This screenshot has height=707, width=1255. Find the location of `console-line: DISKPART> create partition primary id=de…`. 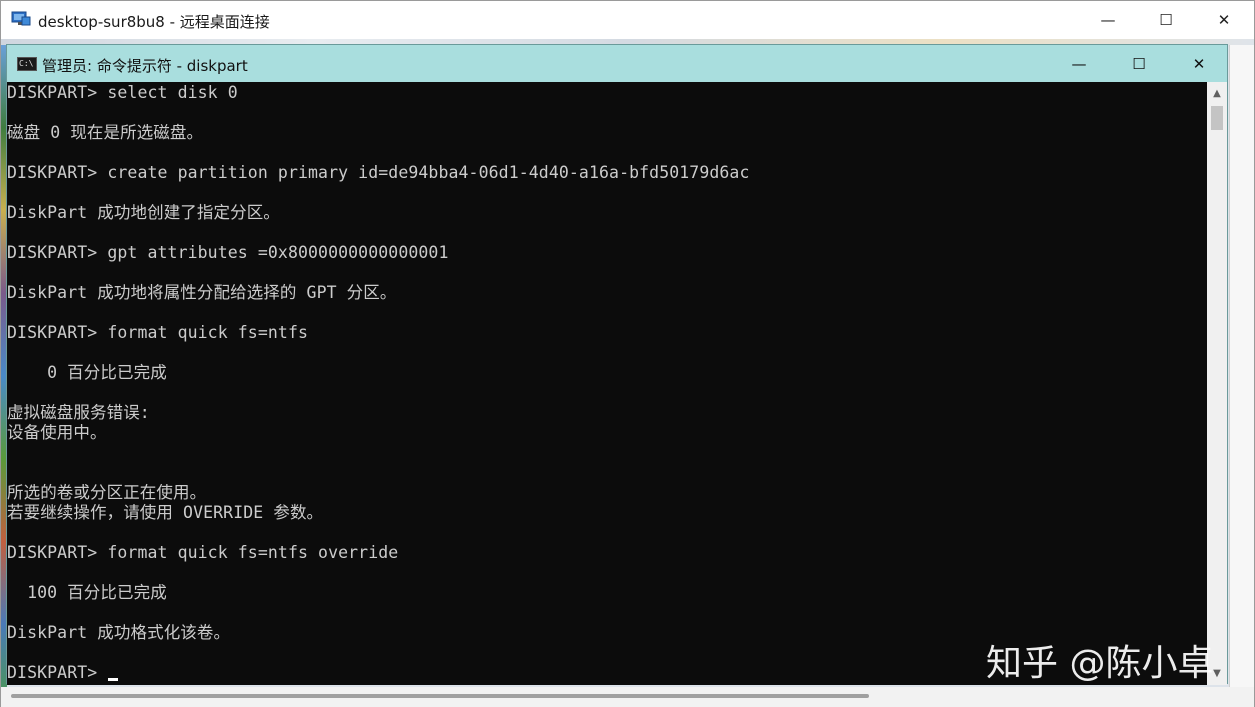

console-line: DISKPART> create partition primary id=de… is located at coordinates (378, 172).